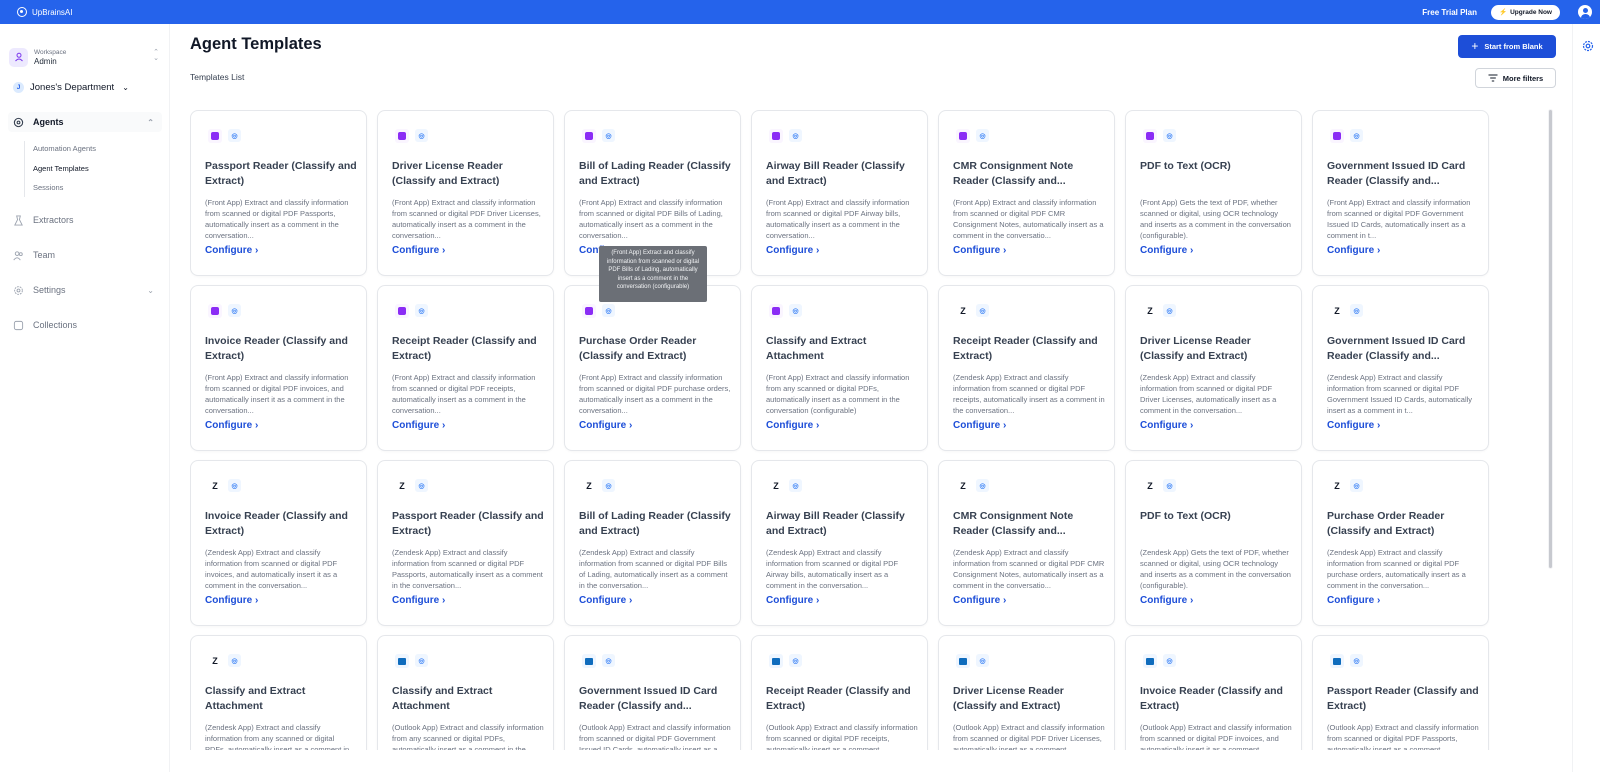 The height and width of the screenshot is (772, 1600). I want to click on sidebar-item-agents: Agents ⌃, so click(85, 122).